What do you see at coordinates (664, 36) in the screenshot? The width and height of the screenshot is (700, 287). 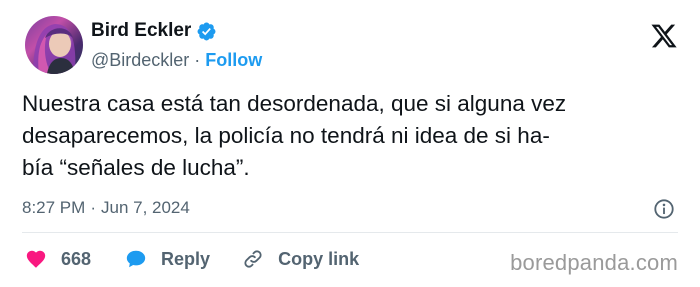 I see `x-logo-icon` at bounding box center [664, 36].